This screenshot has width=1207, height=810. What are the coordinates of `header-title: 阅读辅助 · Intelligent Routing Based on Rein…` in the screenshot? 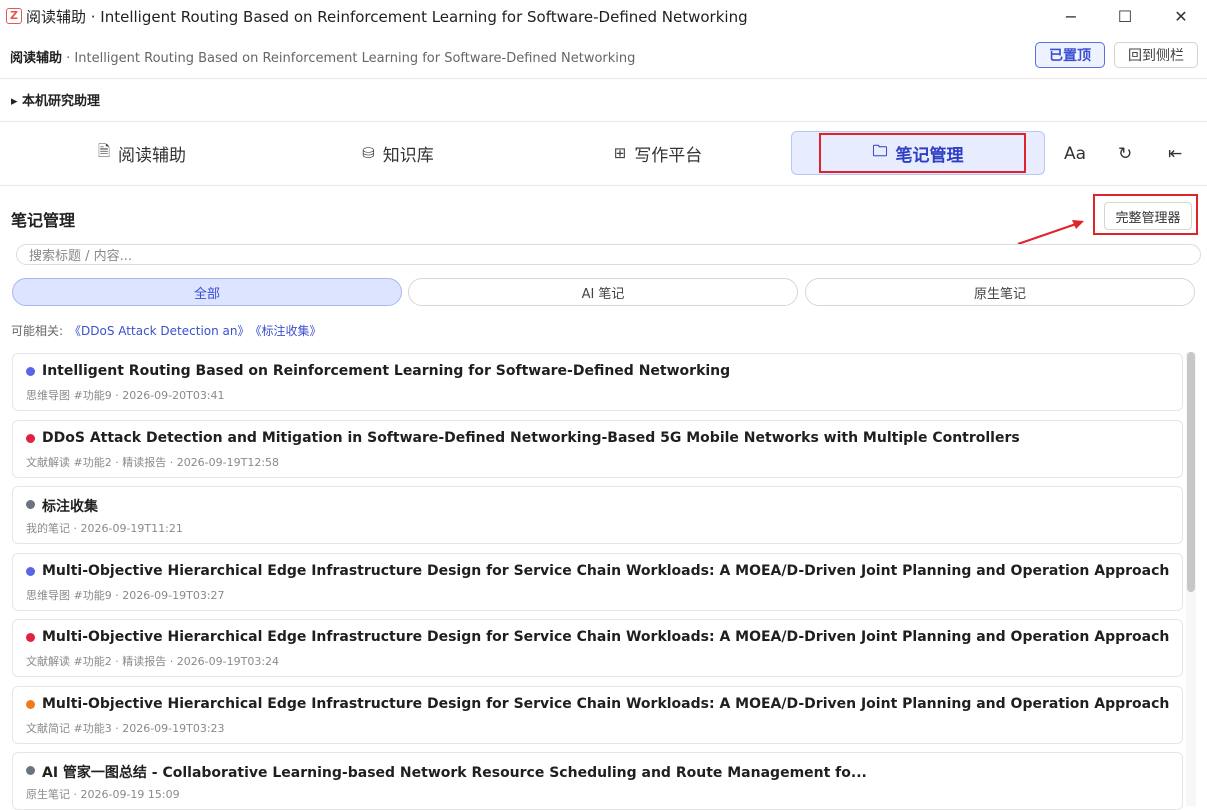 It's located at (322, 56).